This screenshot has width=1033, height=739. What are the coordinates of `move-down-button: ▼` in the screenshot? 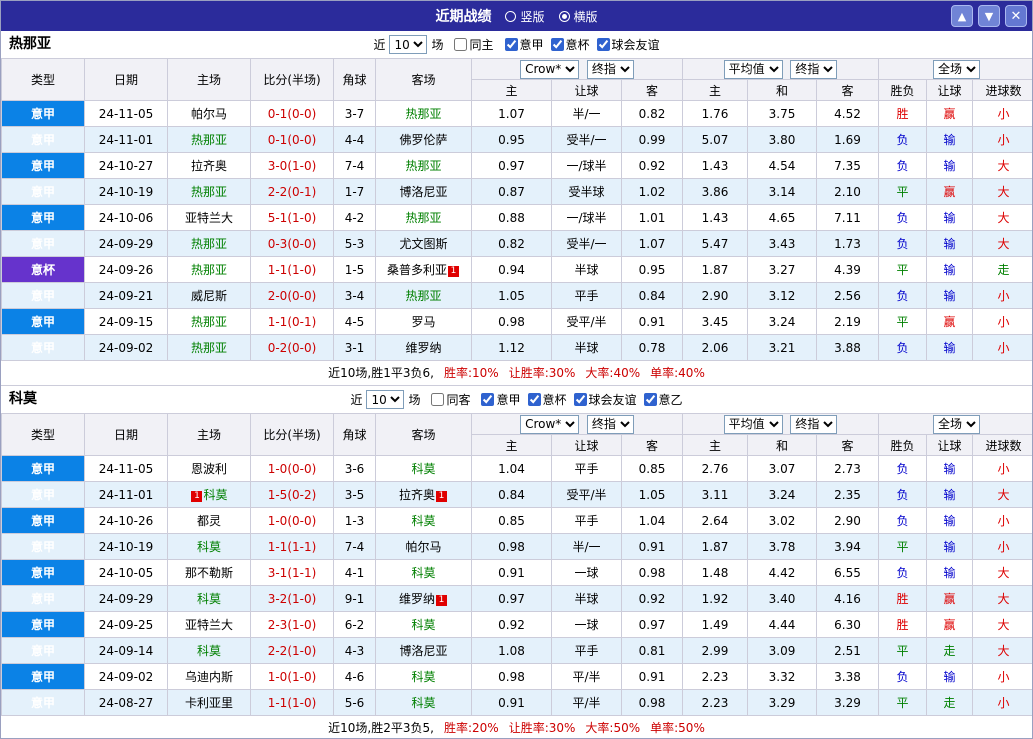 It's located at (989, 16).